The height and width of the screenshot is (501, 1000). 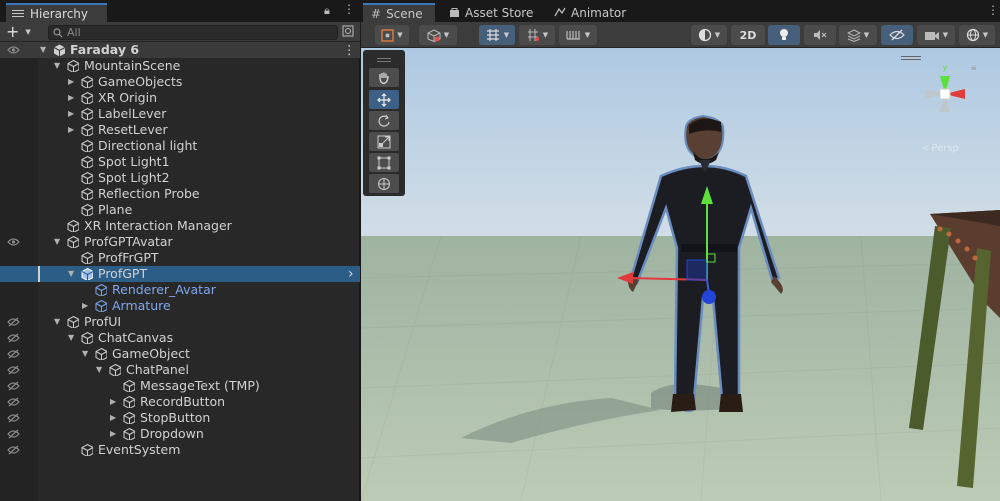 I want to click on hierarchy-row: Renderer_Avatar, so click(x=180, y=290).